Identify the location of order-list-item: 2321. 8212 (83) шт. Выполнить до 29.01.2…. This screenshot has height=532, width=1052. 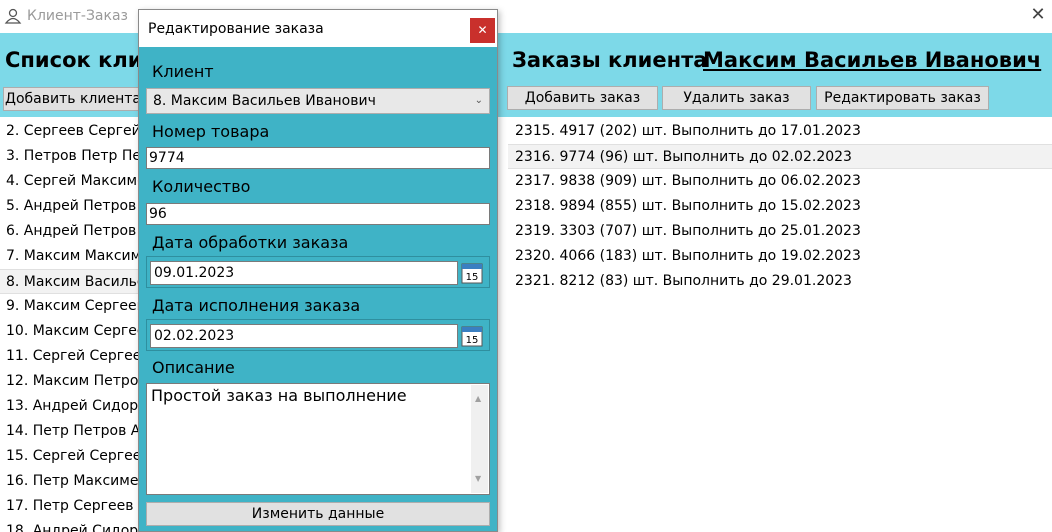
(780, 281).